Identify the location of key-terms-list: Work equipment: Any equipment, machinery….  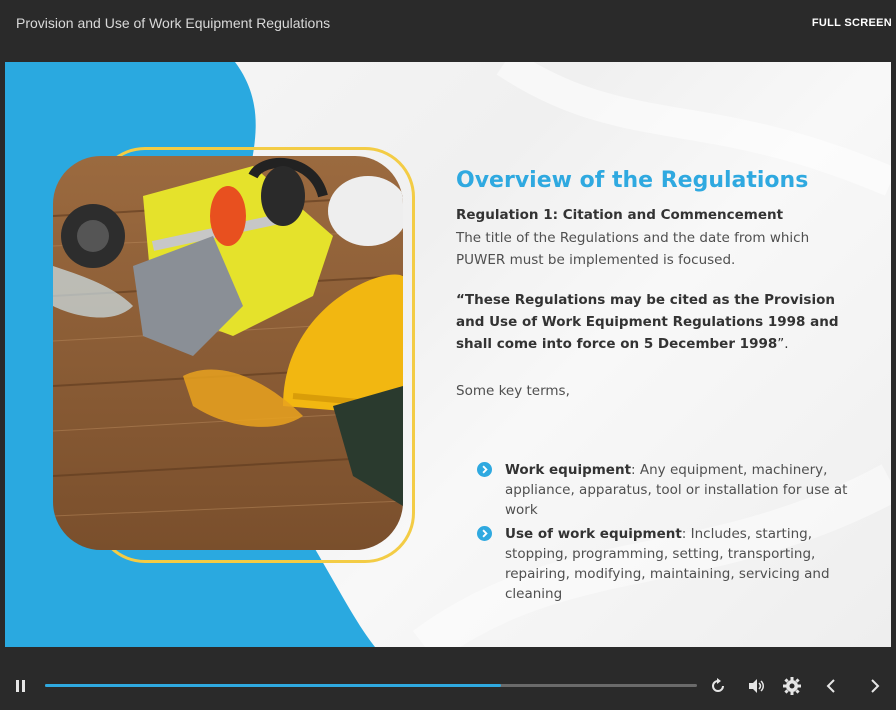
(667, 534).